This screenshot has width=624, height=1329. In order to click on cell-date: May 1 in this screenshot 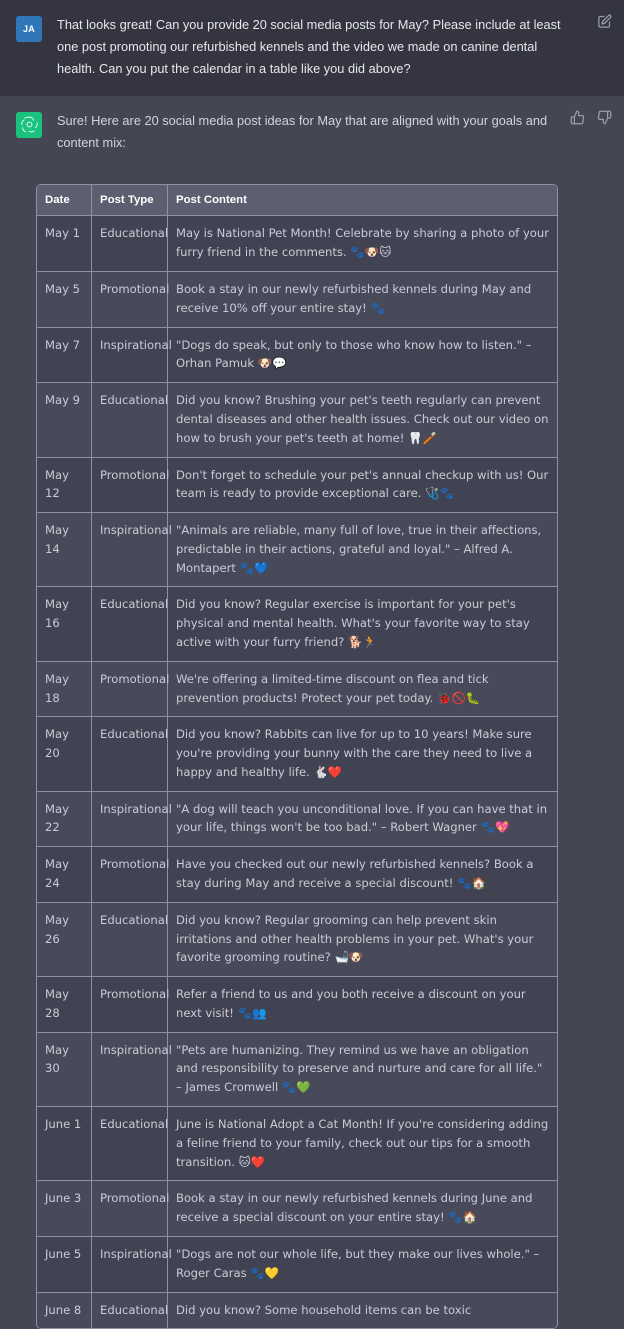, I will do `click(64, 244)`.